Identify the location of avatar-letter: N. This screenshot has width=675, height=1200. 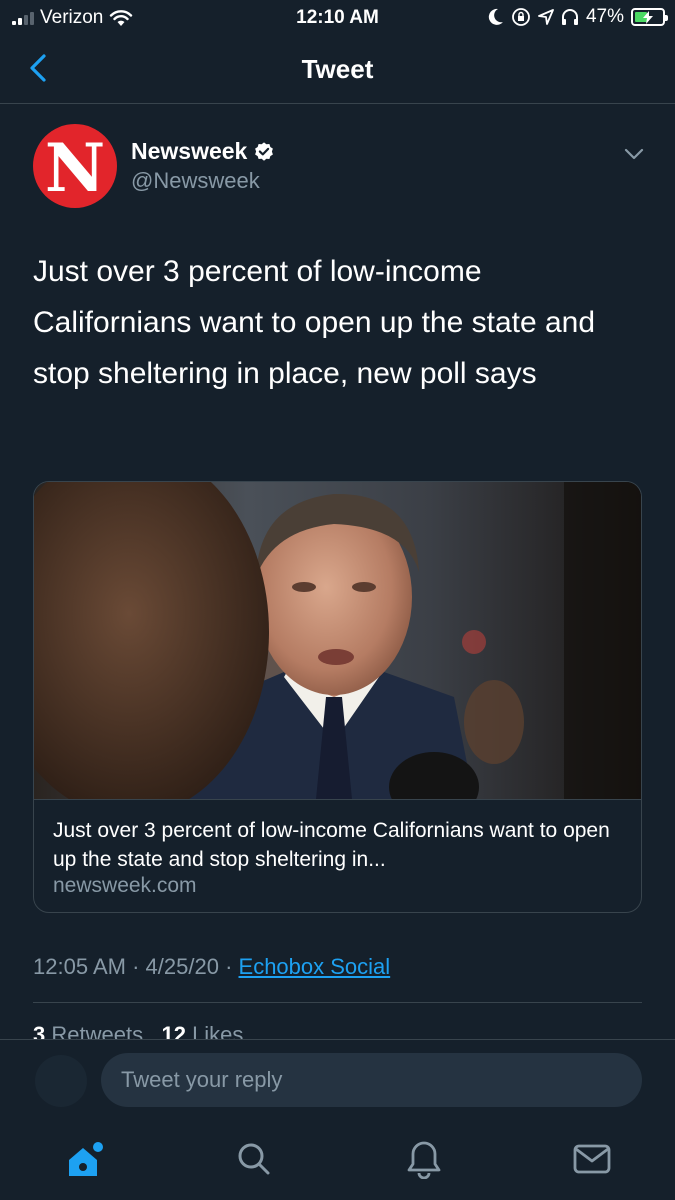
(75, 168).